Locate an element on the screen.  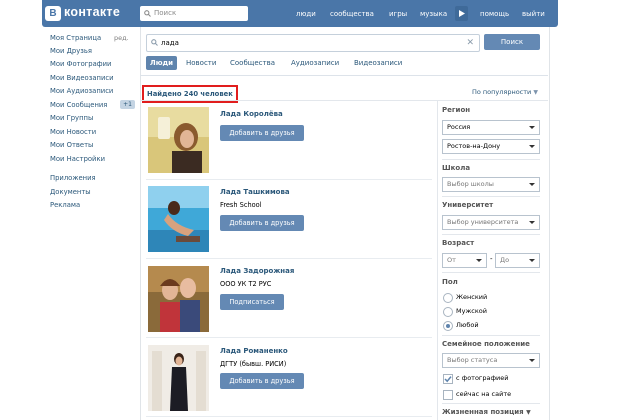
tab-people: Люди is located at coordinates (161, 63).